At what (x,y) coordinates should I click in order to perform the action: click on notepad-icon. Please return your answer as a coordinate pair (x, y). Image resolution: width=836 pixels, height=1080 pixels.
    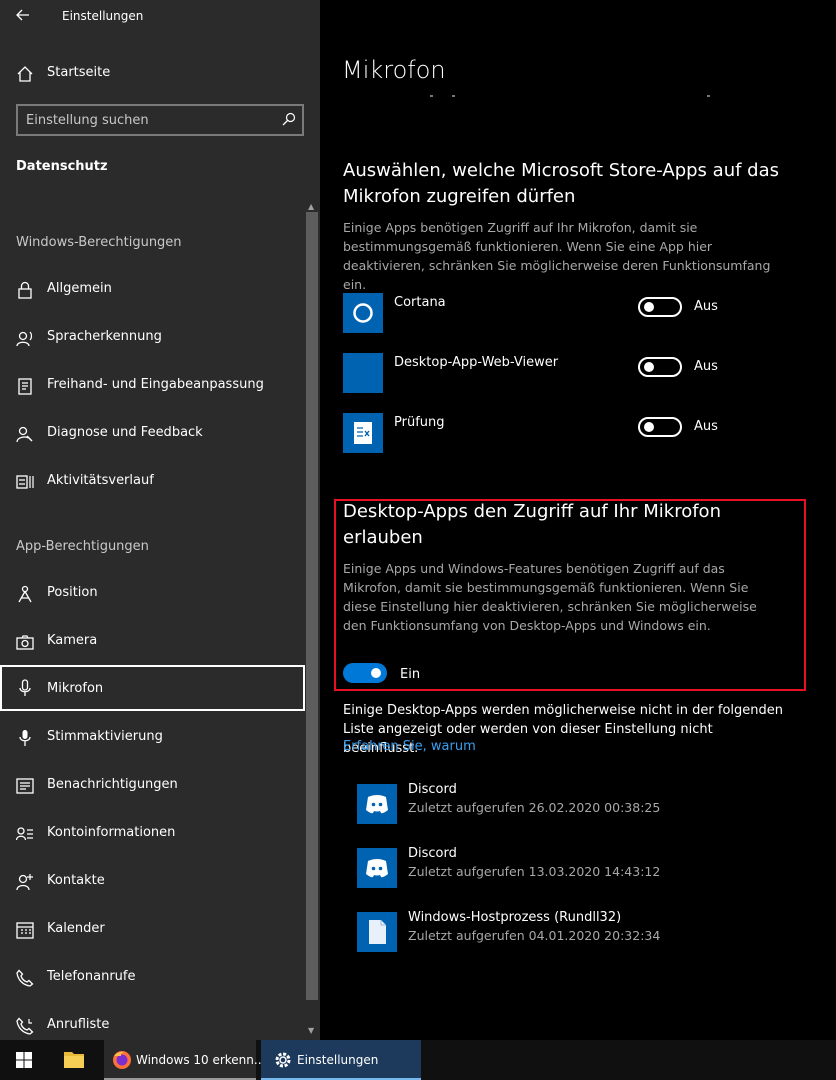
    Looking at the image, I should click on (25, 386).